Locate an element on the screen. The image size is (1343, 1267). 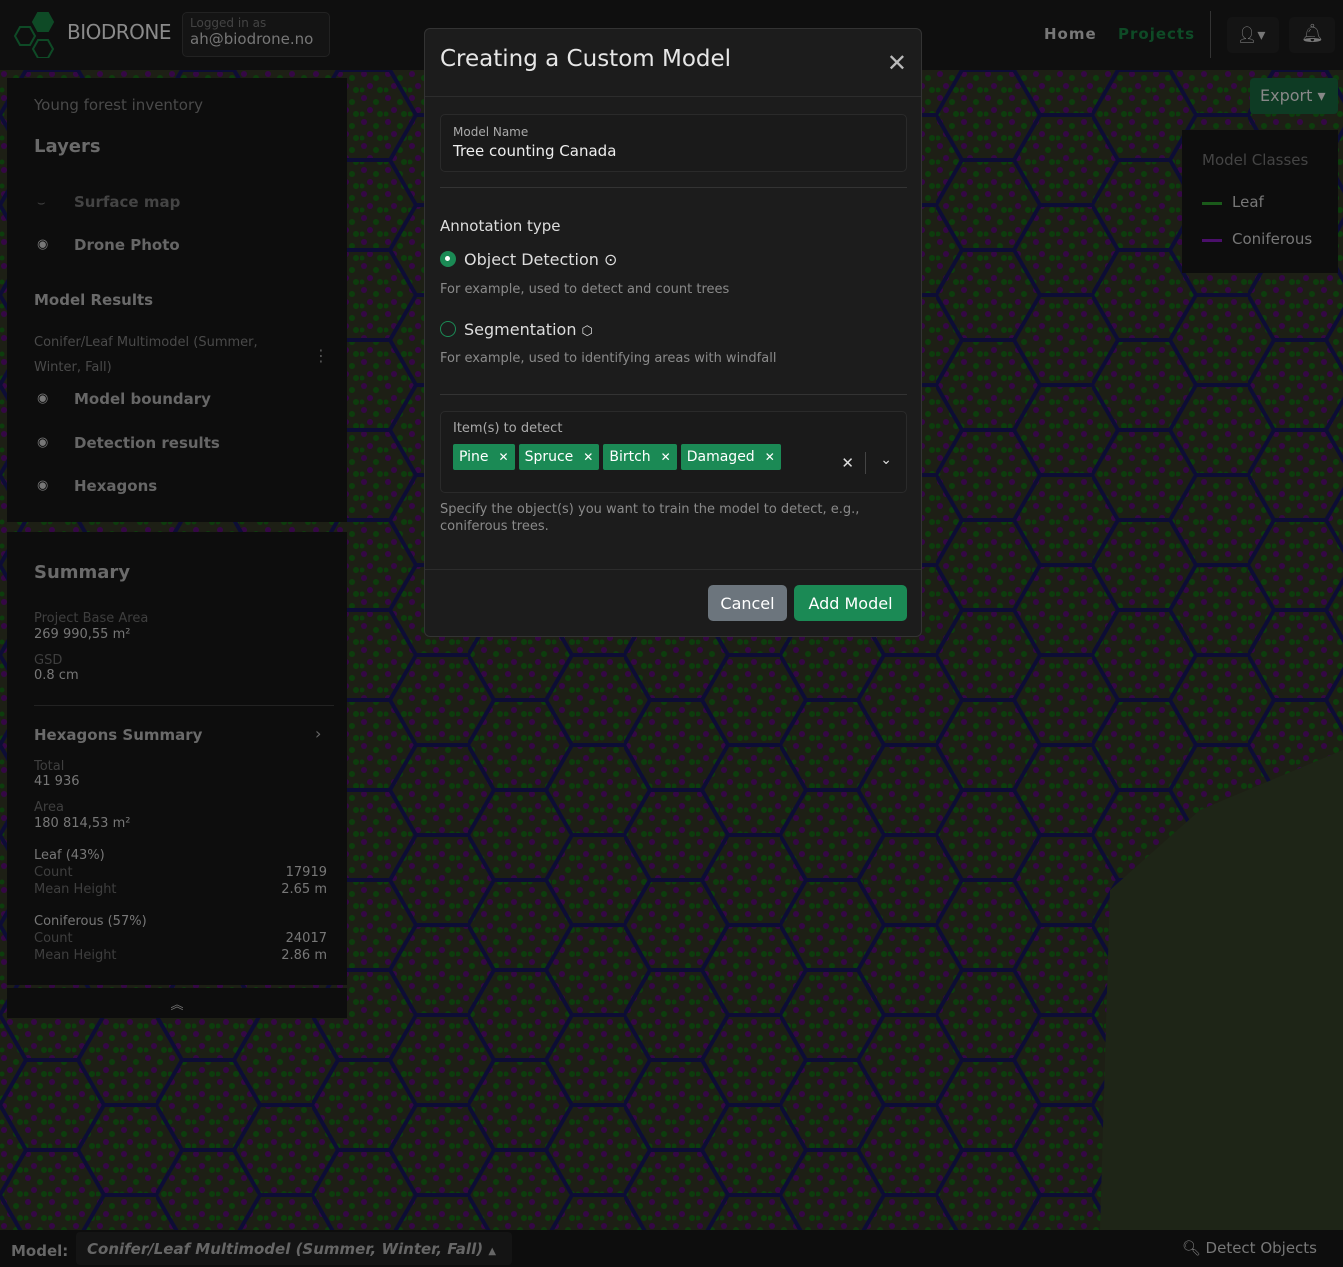
item-chip: Damaged ✕ is located at coordinates (730, 457).